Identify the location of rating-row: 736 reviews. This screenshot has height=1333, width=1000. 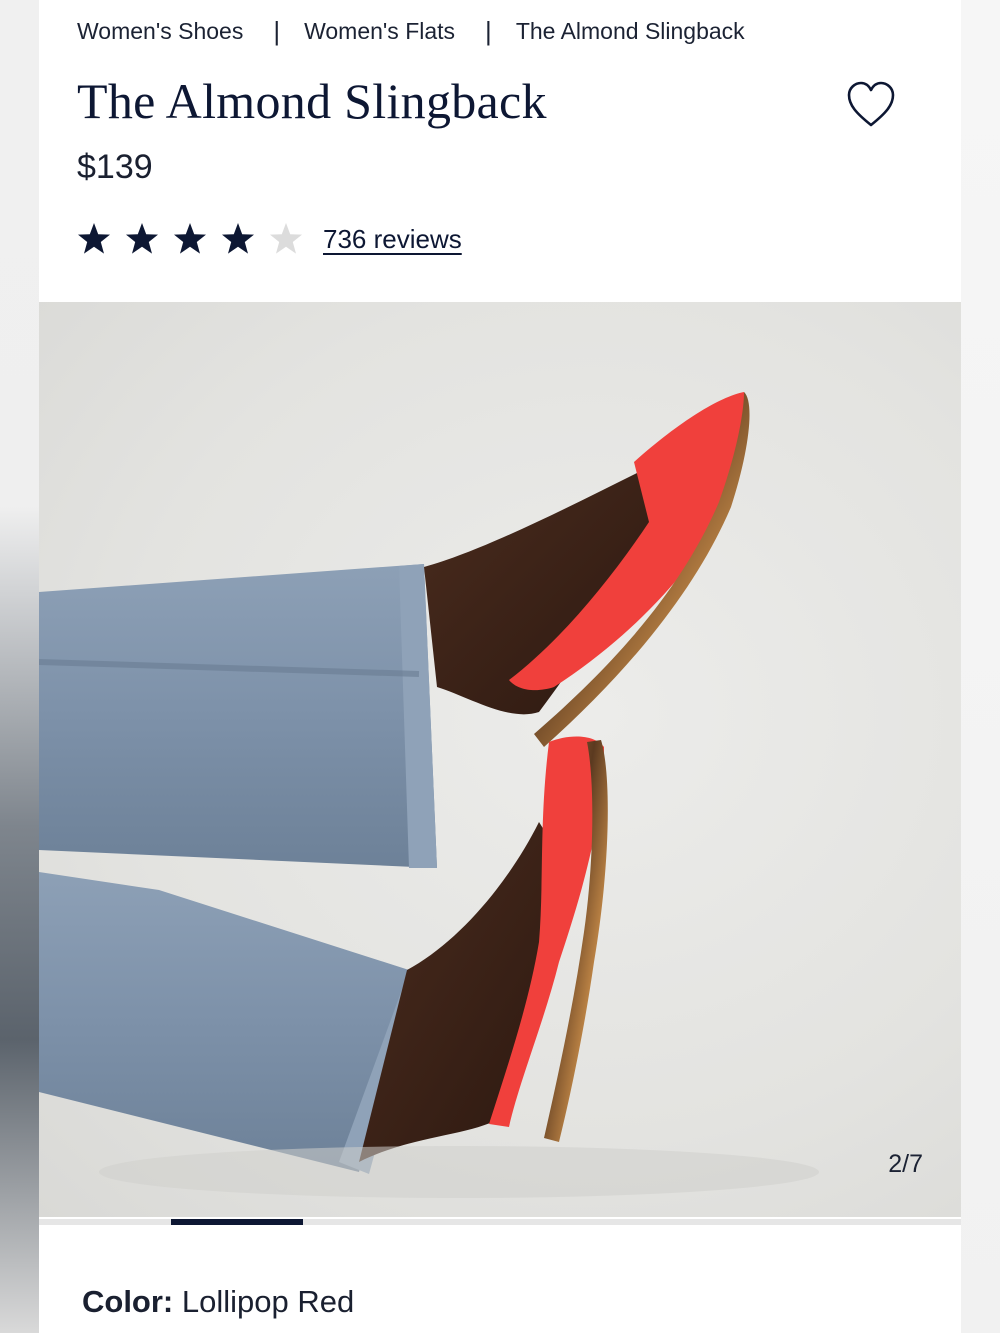
(269, 239).